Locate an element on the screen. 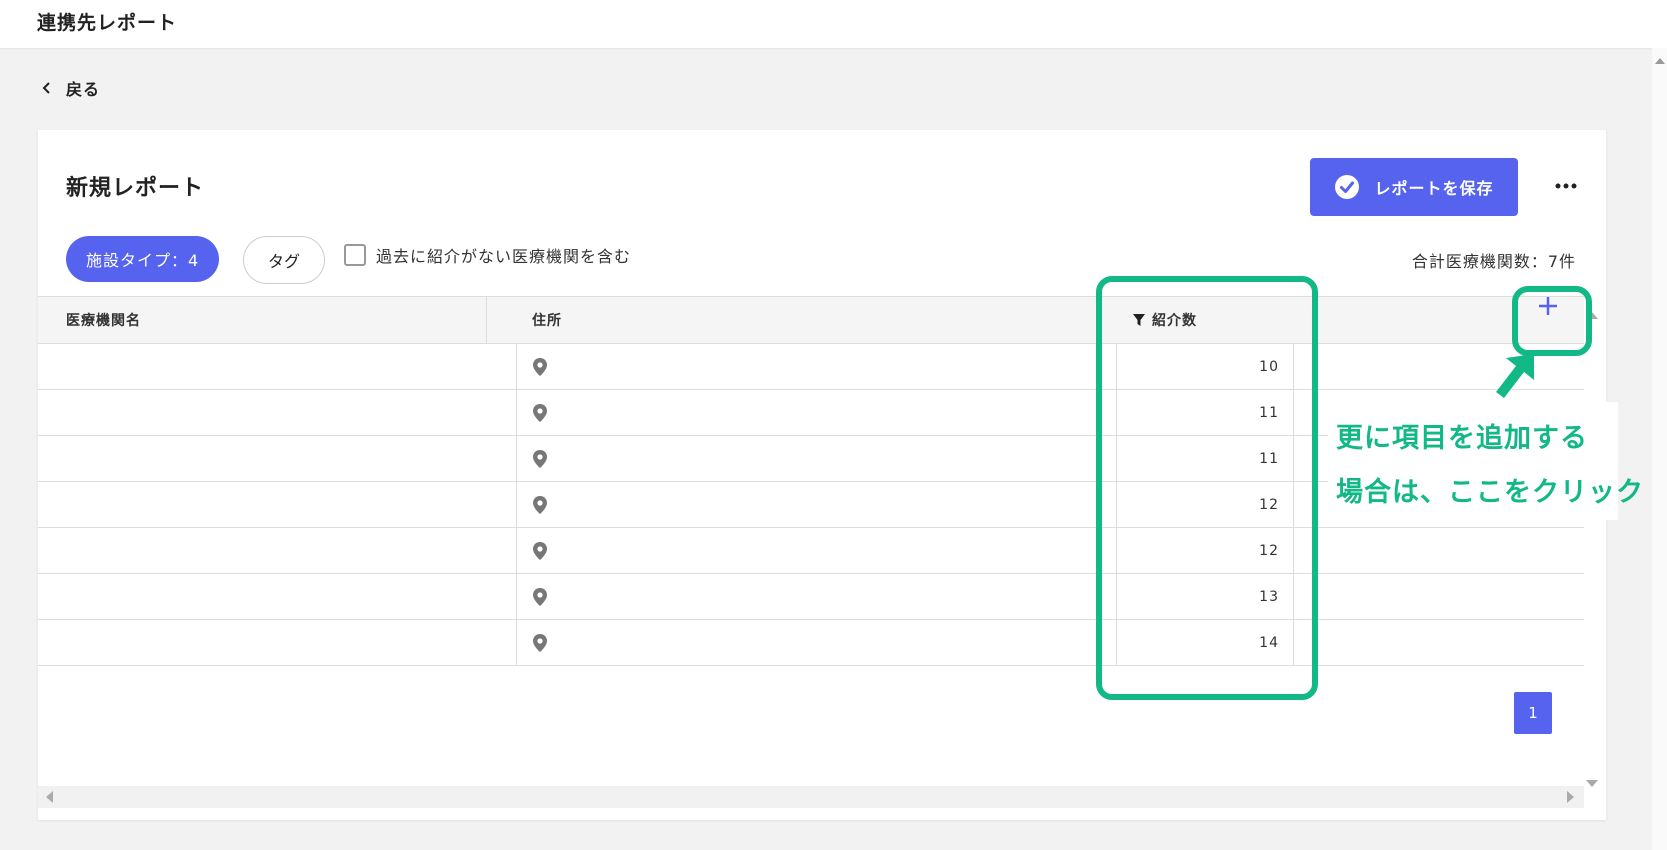  app-title: 連携先レポート is located at coordinates (107, 23).